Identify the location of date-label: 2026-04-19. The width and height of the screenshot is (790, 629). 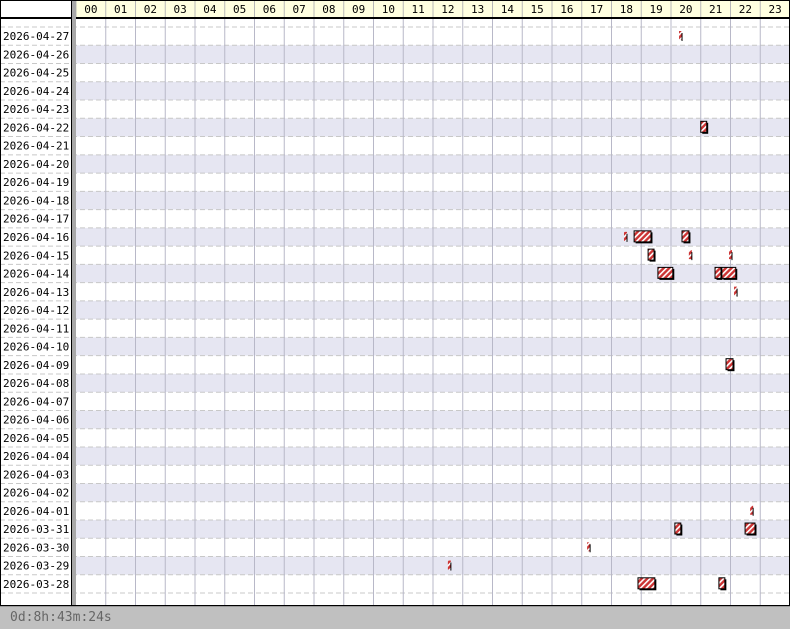
(36, 182).